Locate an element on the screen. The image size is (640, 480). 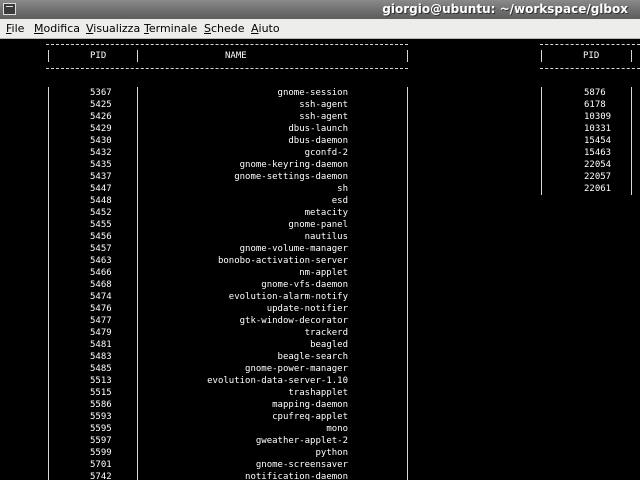
menu-schede: Schede is located at coordinates (224, 28).